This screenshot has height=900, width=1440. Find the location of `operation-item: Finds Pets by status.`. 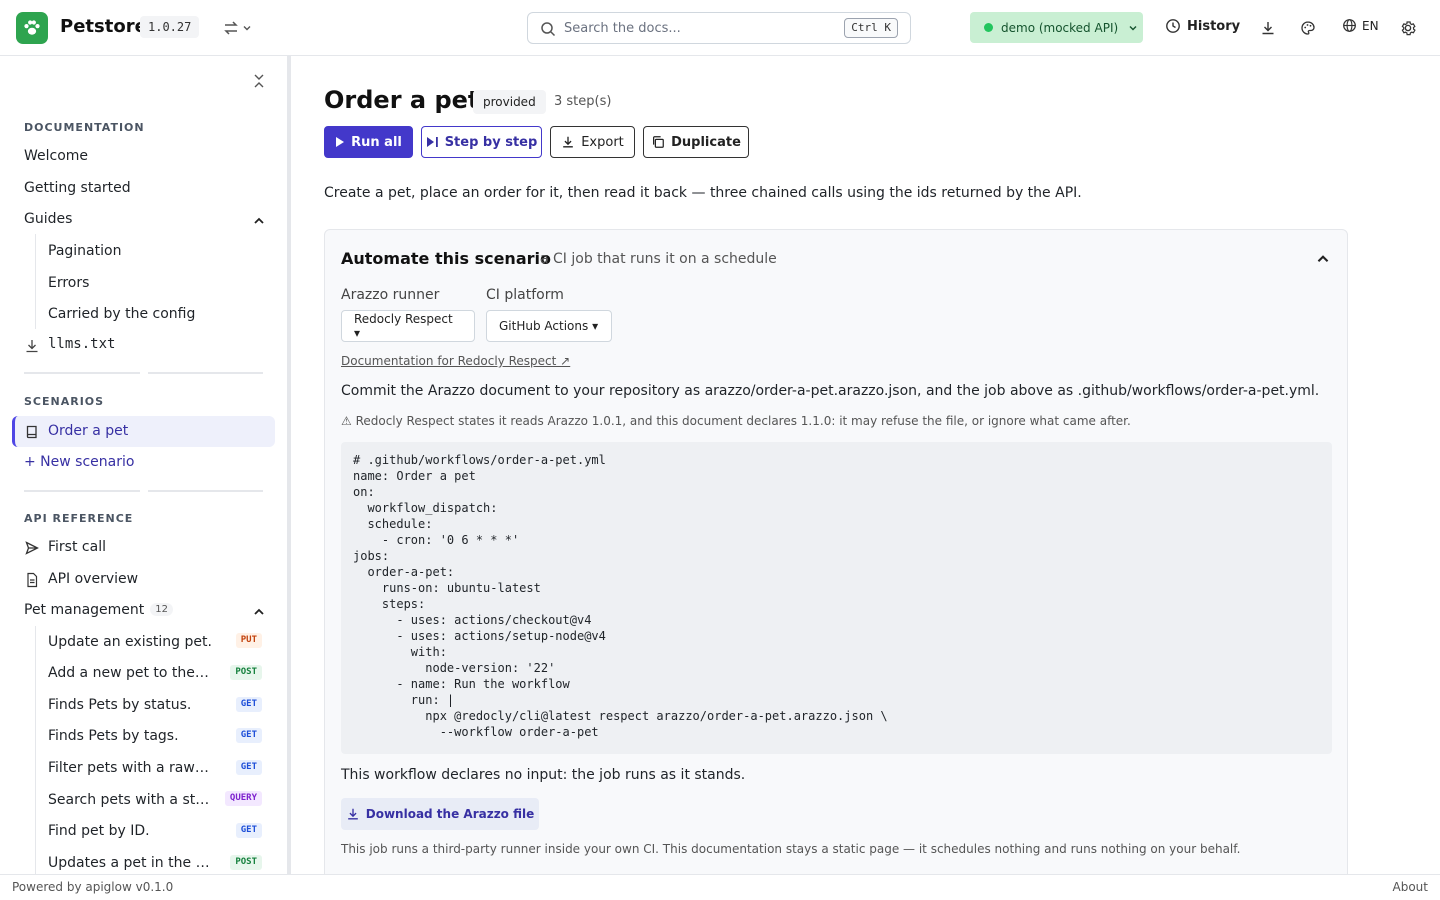

operation-item: Finds Pets by status. is located at coordinates (130, 705).